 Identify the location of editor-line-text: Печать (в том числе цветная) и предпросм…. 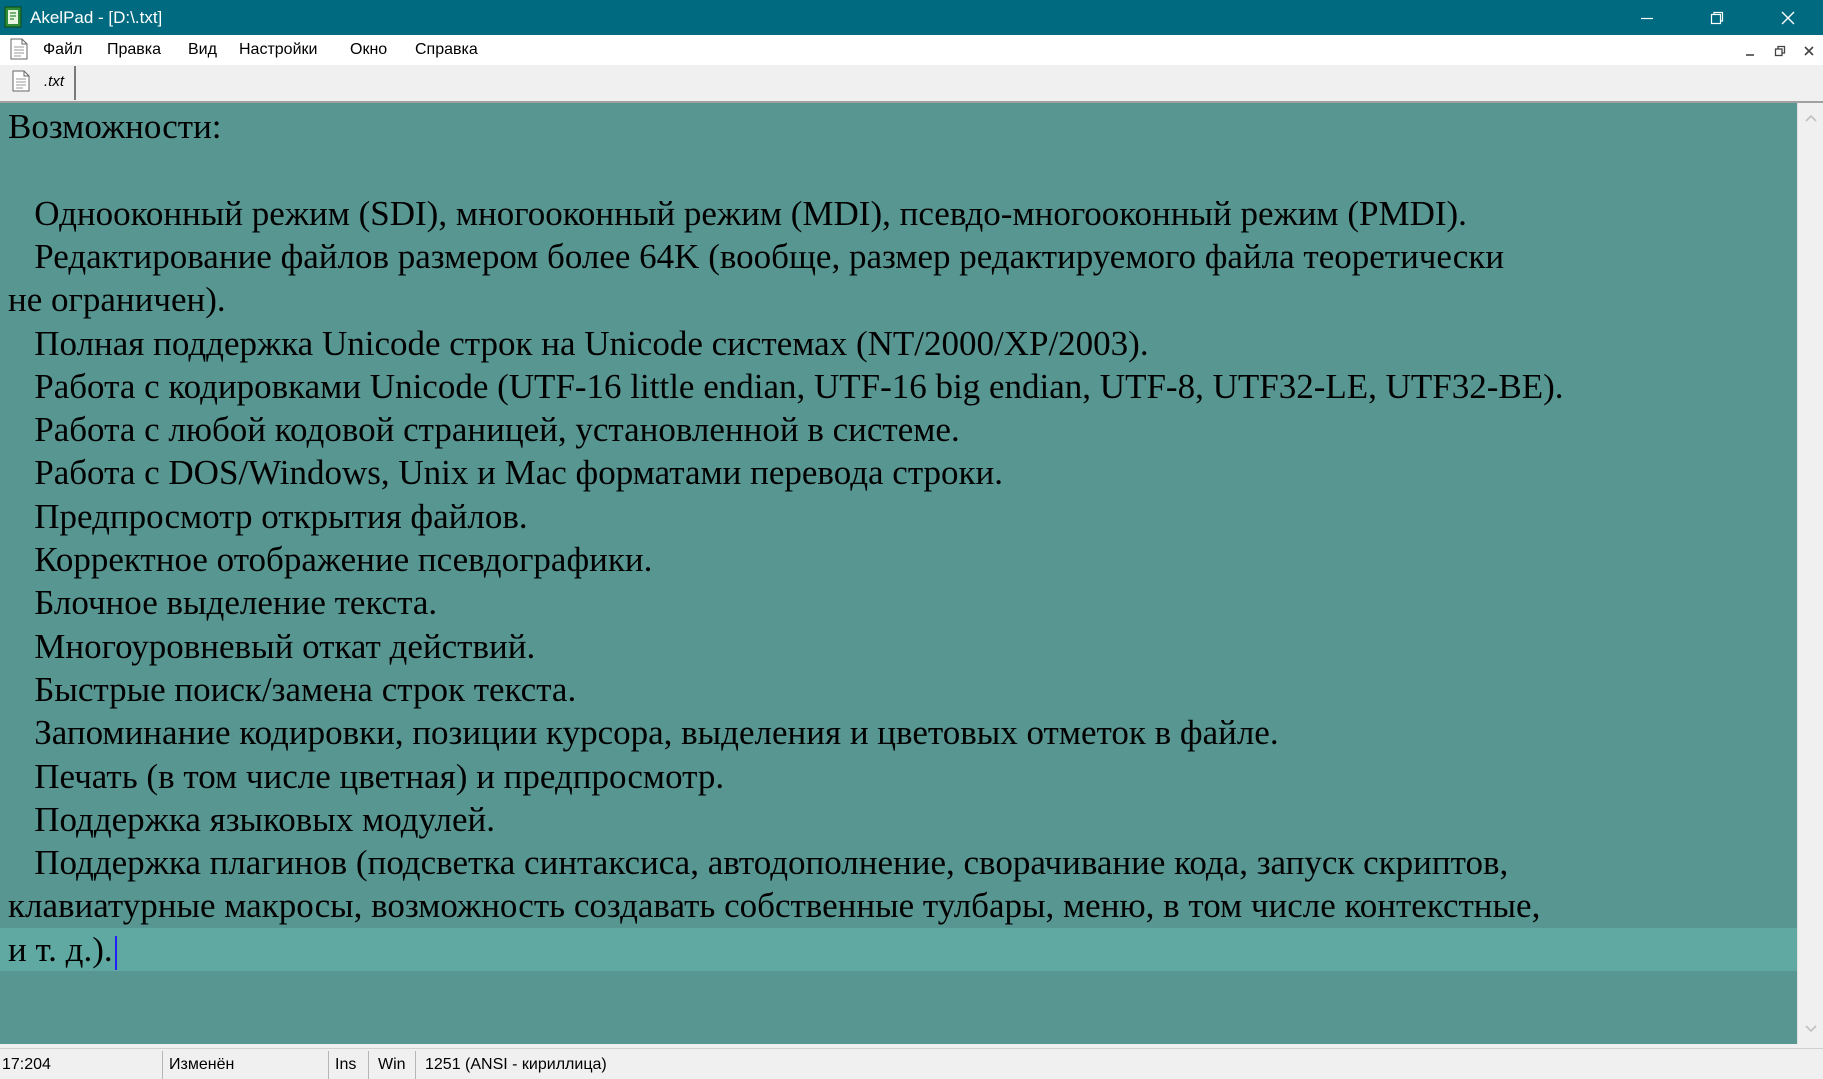
(366, 776).